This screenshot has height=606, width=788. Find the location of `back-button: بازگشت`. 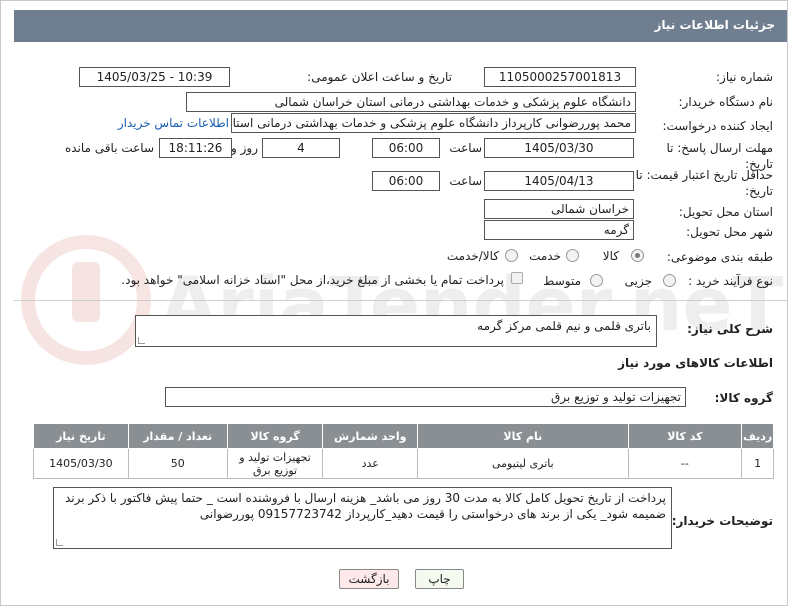

back-button: بازگشت is located at coordinates (369, 579).